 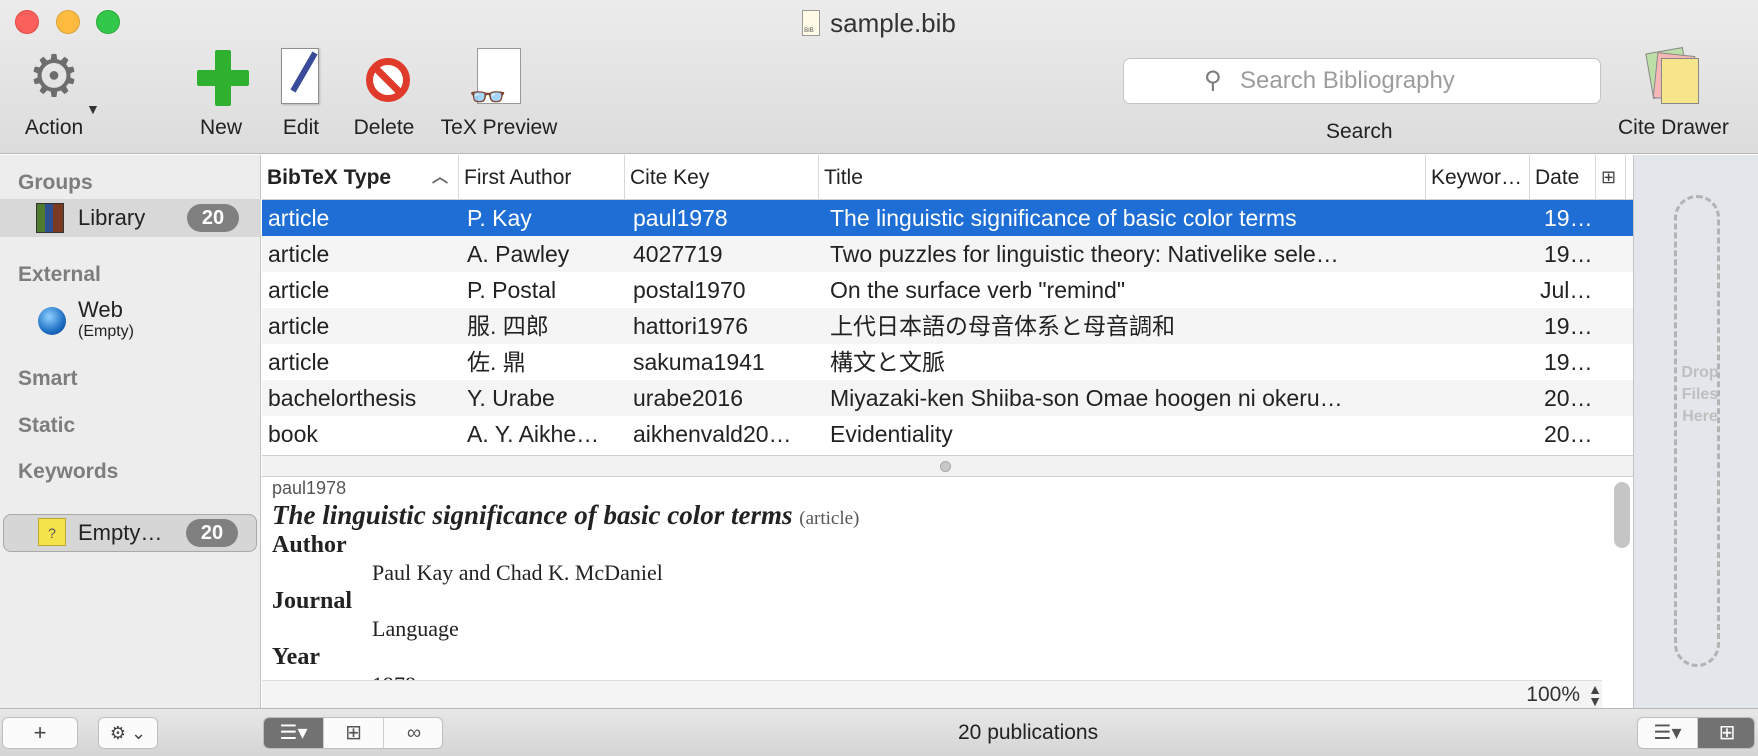 I want to click on column-header-first-author: First Author, so click(x=542, y=177).